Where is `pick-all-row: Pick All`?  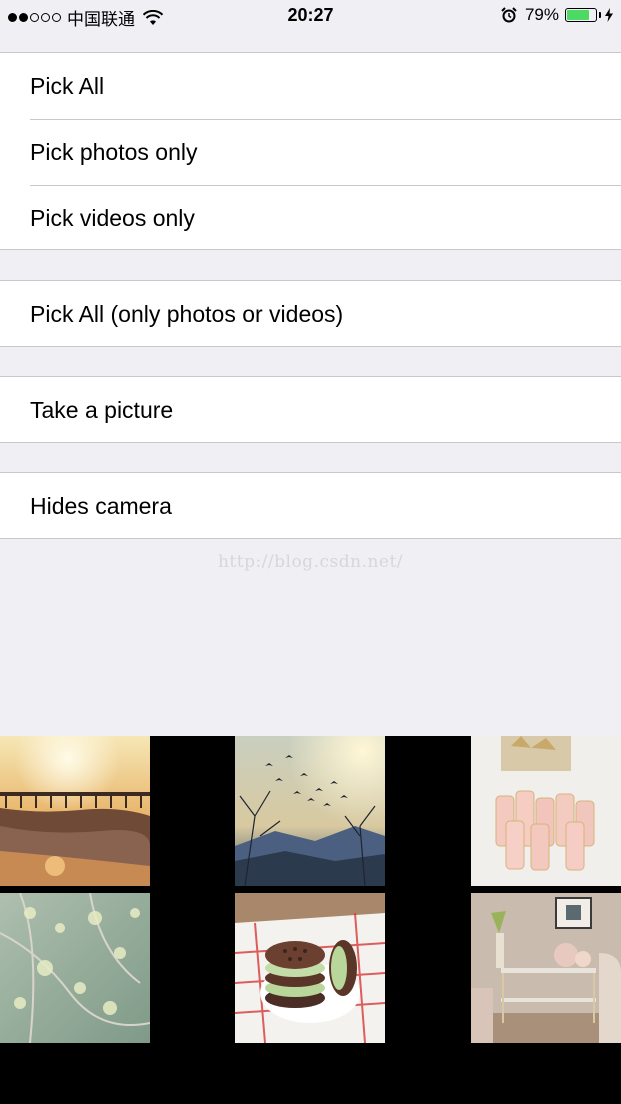 pick-all-row: Pick All is located at coordinates (310, 86).